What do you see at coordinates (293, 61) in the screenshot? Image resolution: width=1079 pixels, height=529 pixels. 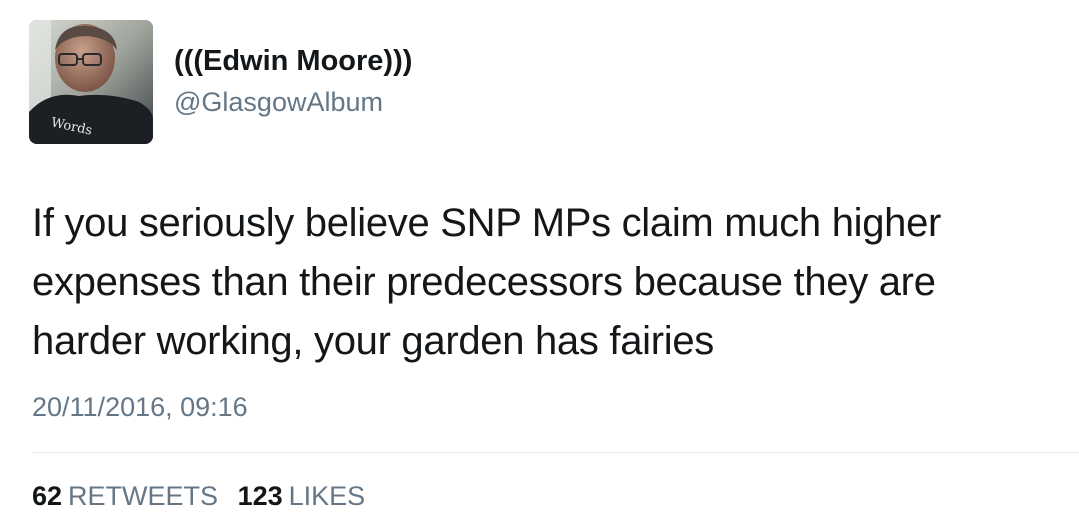 I see `author-display-name: (((Edwin Moore)))` at bounding box center [293, 61].